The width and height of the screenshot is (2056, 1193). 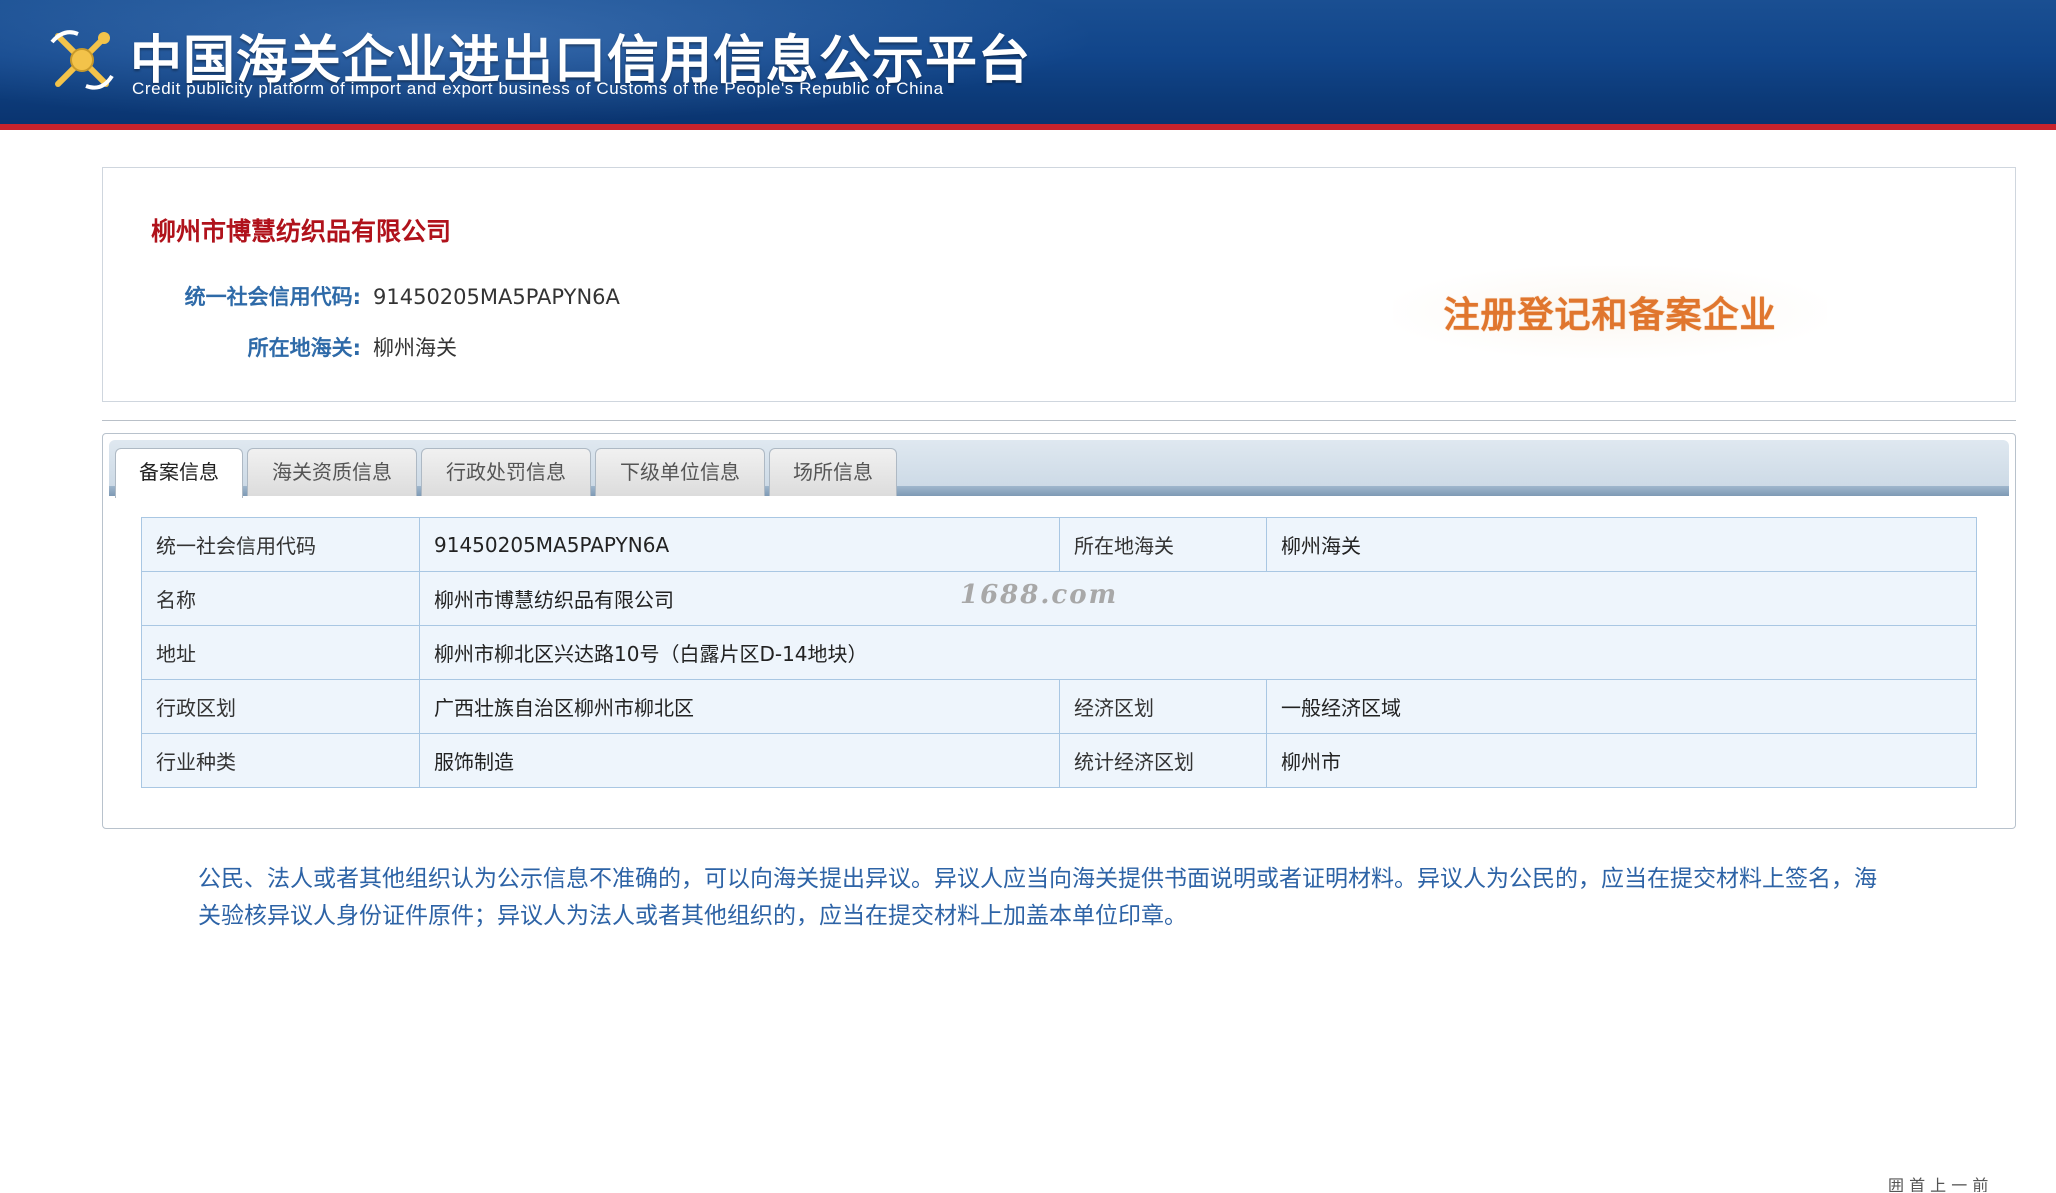 What do you see at coordinates (272, 297) in the screenshot?
I see `credit-code-label: 统一社会信用代码:` at bounding box center [272, 297].